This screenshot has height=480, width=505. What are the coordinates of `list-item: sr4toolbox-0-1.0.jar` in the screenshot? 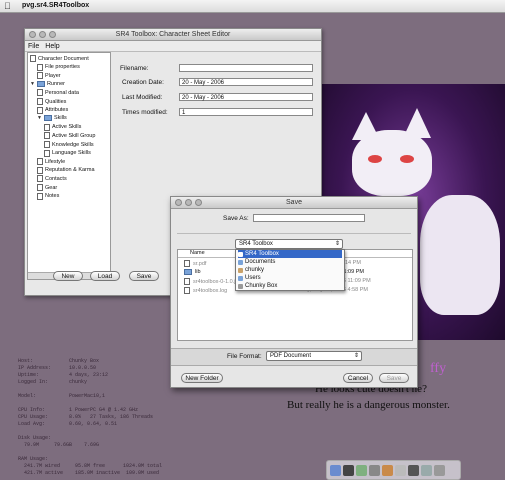 It's located at (212, 281).